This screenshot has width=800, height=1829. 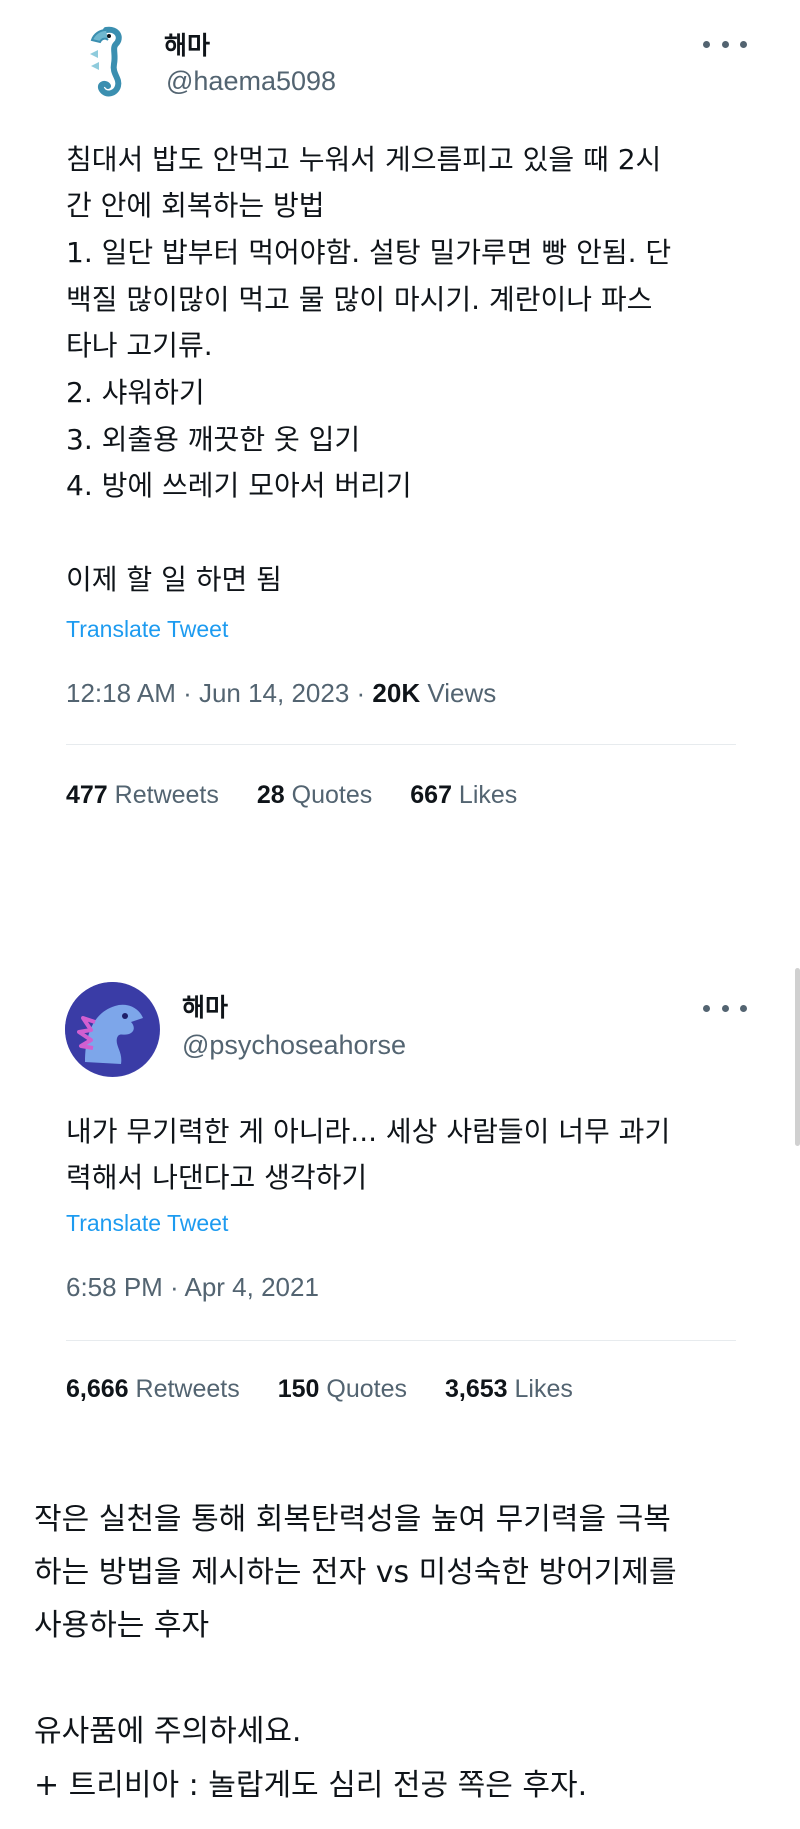 I want to click on quotes-stat: 150 Quotes, so click(x=342, y=1389).